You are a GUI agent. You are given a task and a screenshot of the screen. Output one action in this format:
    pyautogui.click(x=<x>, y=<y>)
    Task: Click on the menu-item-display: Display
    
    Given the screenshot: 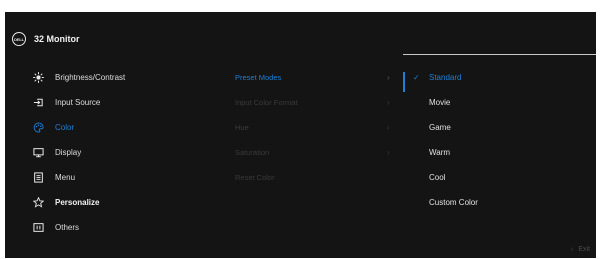 What is the action you would take?
    pyautogui.click(x=110, y=152)
    